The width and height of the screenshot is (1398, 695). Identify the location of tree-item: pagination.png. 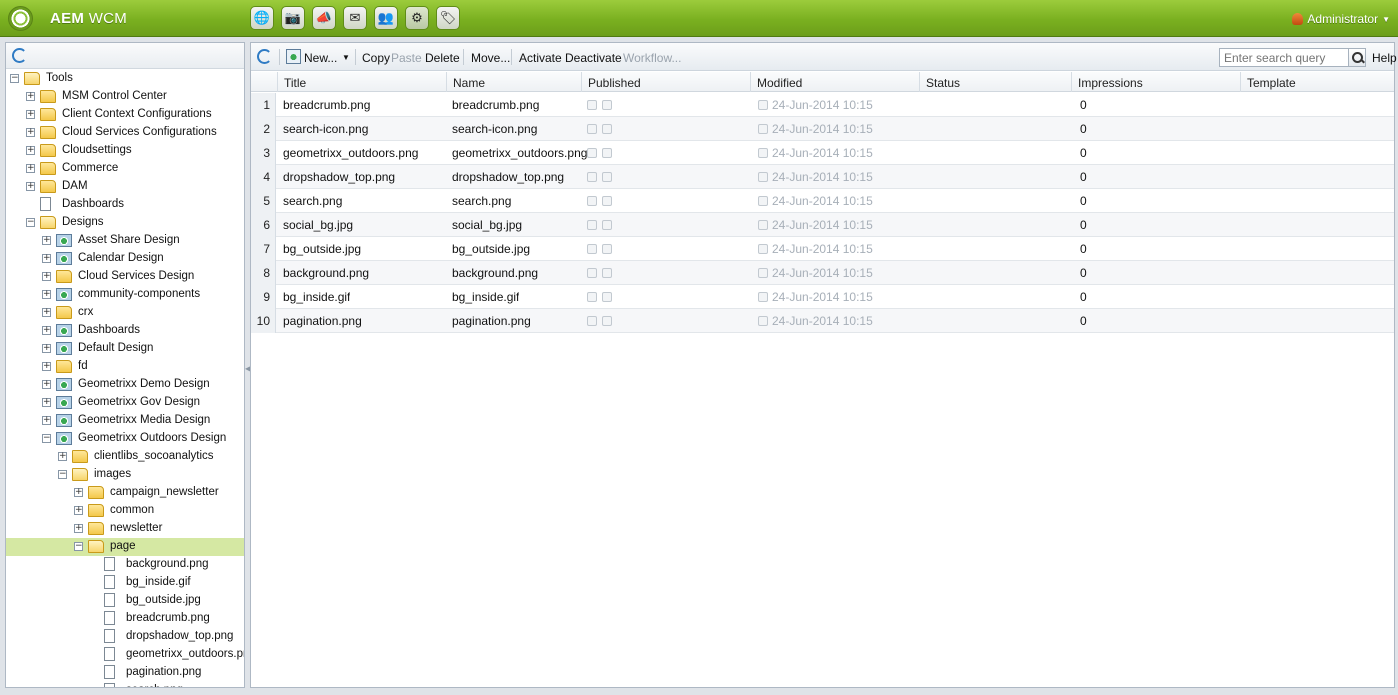
(125, 673).